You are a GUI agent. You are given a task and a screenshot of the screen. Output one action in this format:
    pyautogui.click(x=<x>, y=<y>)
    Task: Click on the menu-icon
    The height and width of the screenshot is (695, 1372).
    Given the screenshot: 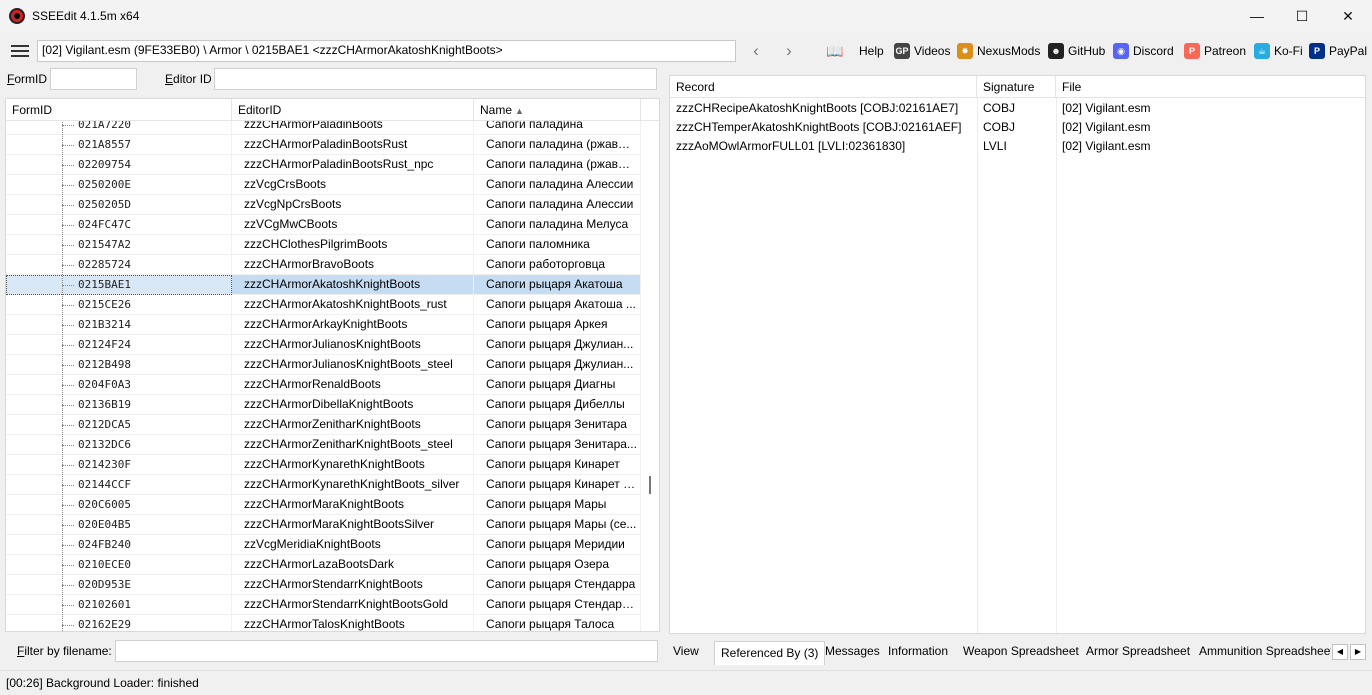 What is the action you would take?
    pyautogui.click(x=20, y=51)
    